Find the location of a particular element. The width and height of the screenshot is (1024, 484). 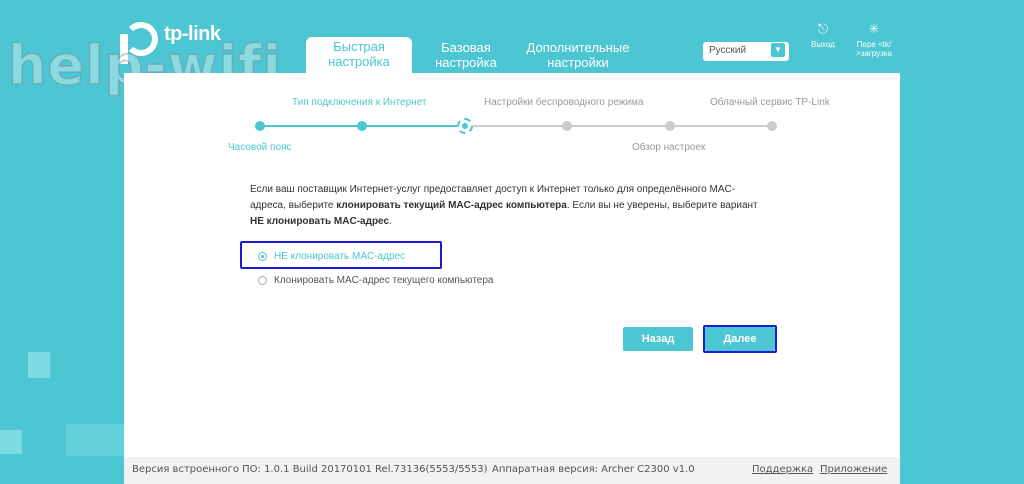

step-dot-current is located at coordinates (465, 126).